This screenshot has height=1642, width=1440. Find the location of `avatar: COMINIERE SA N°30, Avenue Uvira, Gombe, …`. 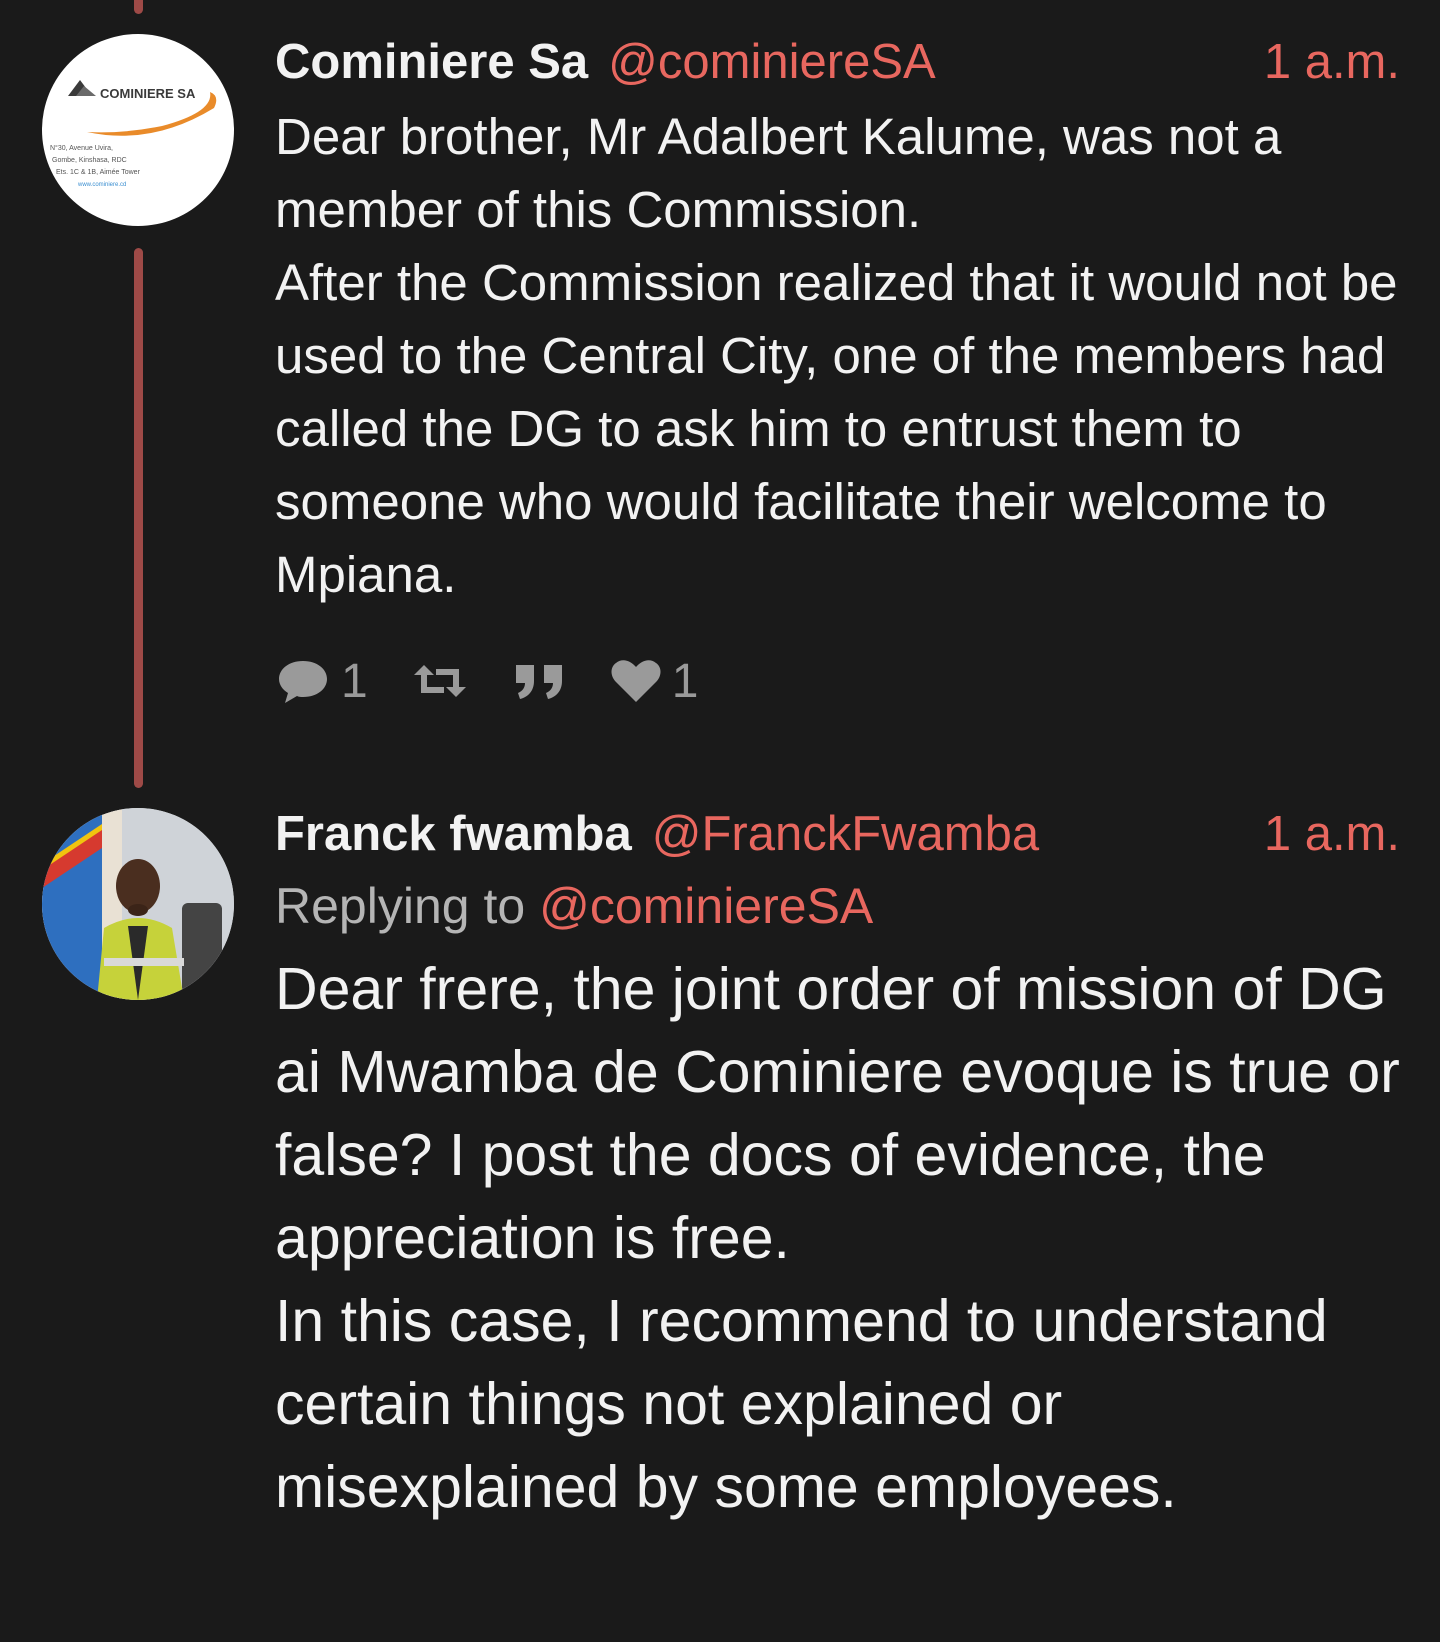

avatar: COMINIERE SA N°30, Avenue Uvira, Gombe, … is located at coordinates (138, 130).